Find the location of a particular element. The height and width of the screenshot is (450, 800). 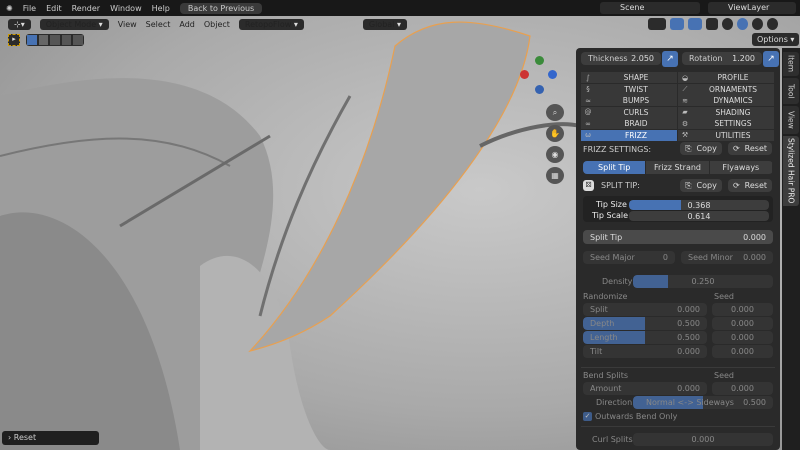

seed-minor-field: Seed Minor 0.000 is located at coordinates (727, 257).